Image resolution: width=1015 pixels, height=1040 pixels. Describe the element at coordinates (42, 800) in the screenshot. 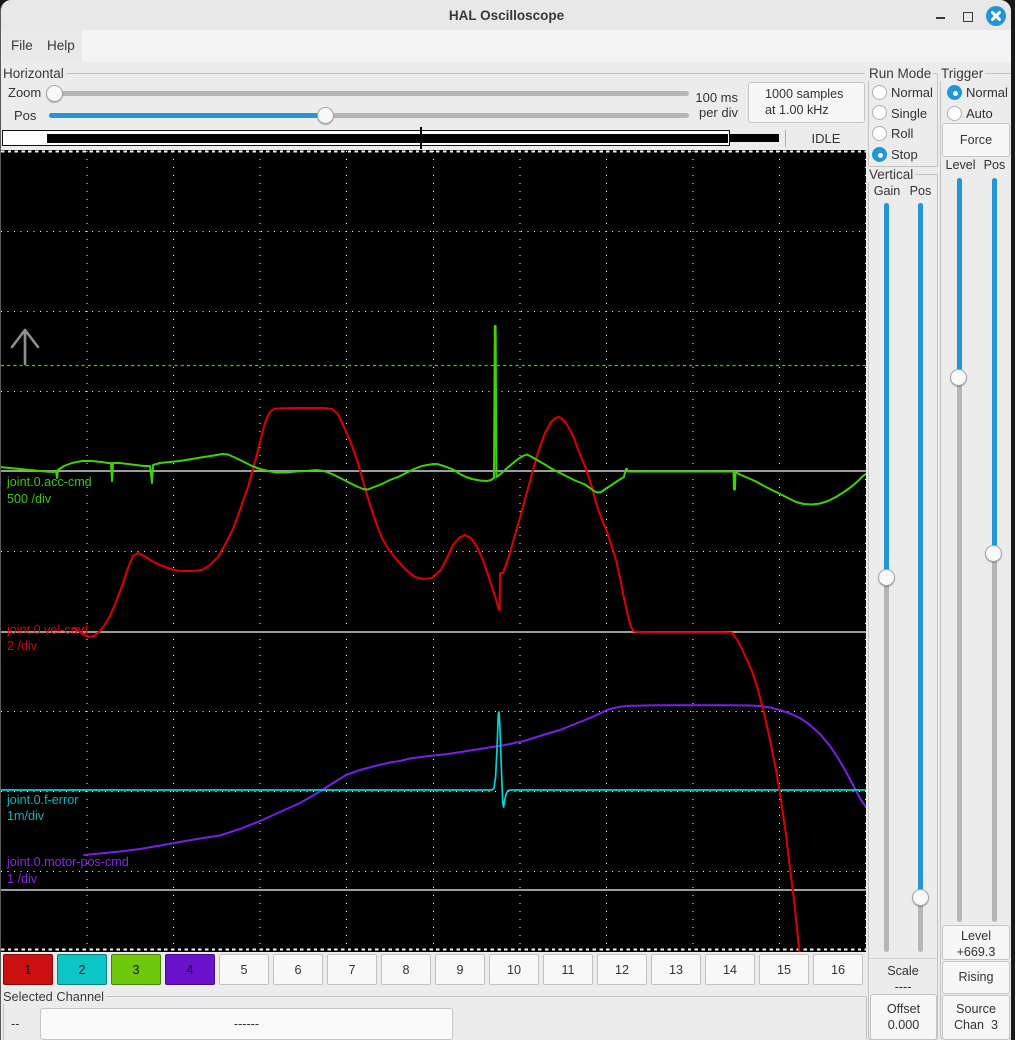

I see `svg-text: joint.0.f-error` at that location.